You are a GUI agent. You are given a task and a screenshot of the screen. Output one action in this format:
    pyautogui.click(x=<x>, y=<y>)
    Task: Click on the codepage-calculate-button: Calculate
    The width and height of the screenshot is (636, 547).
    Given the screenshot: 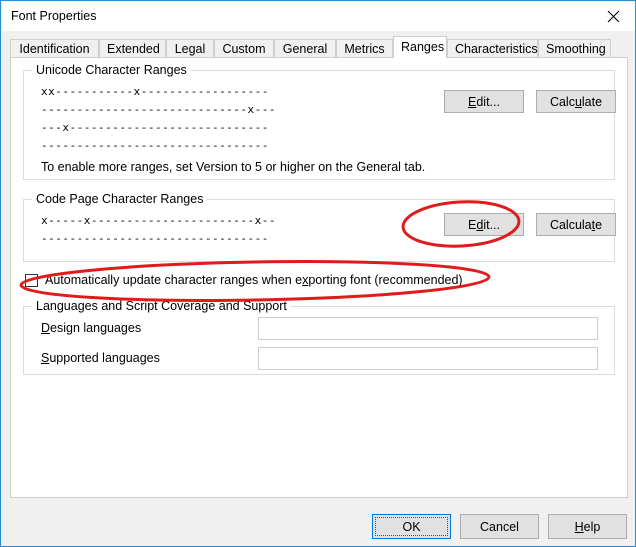 What is the action you would take?
    pyautogui.click(x=576, y=224)
    